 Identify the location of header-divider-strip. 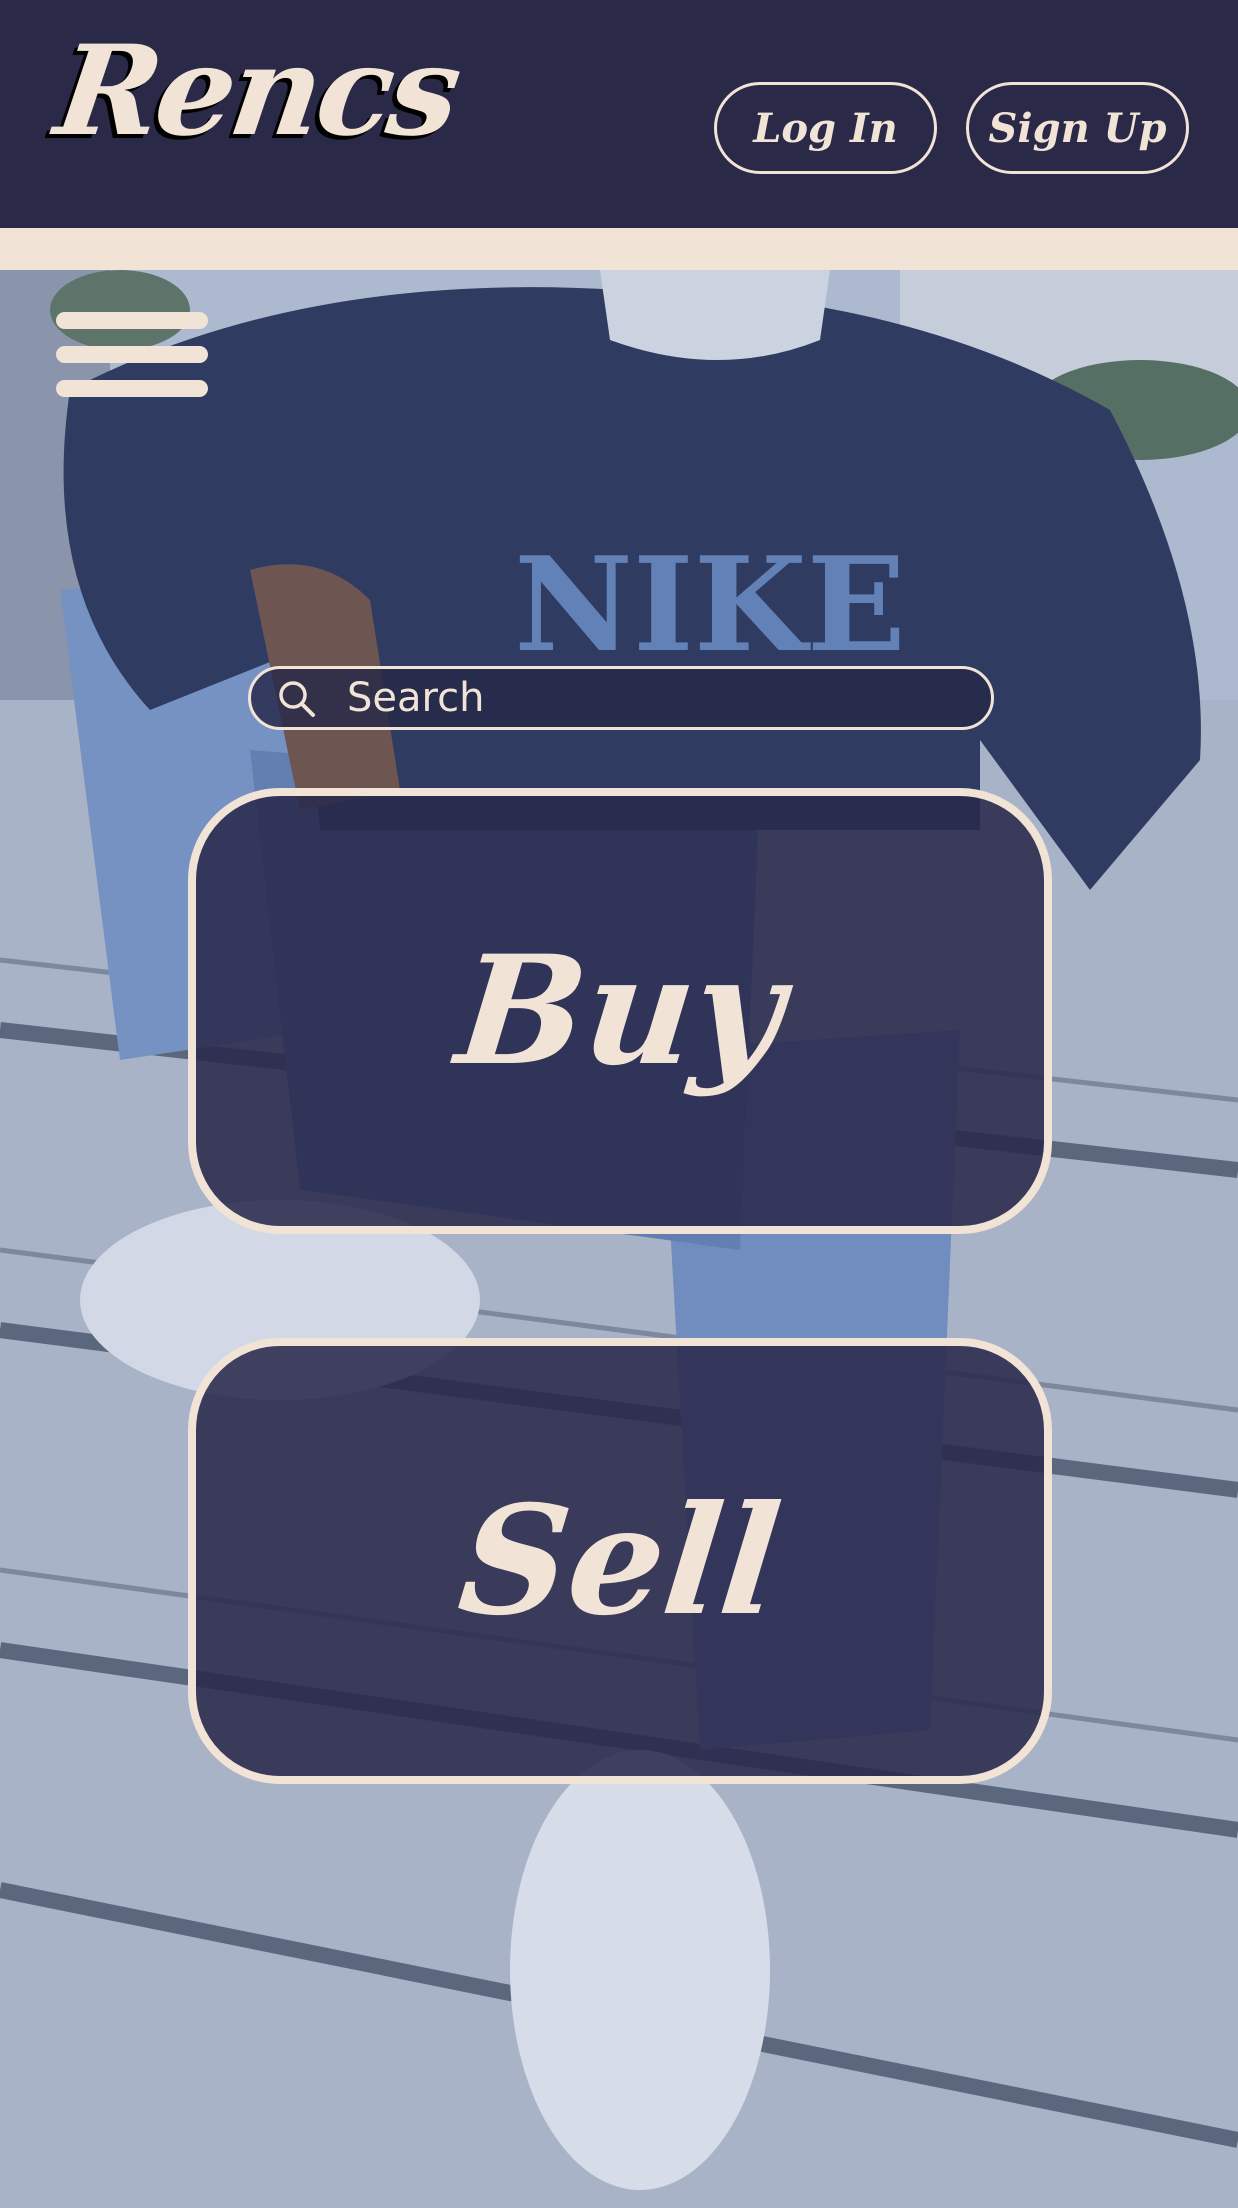
(619, 249).